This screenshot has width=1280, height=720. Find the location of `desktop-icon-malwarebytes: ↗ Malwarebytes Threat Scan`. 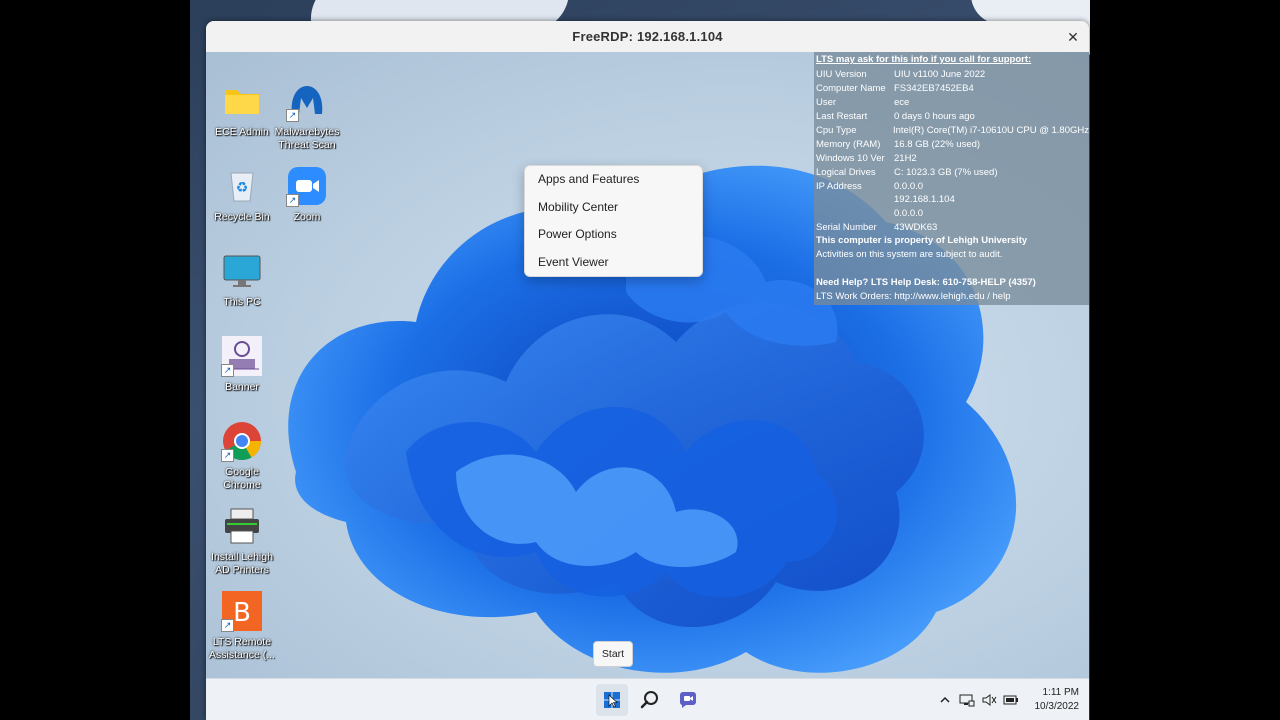

desktop-icon-malwarebytes: ↗ Malwarebytes Threat Scan is located at coordinates (307, 116).